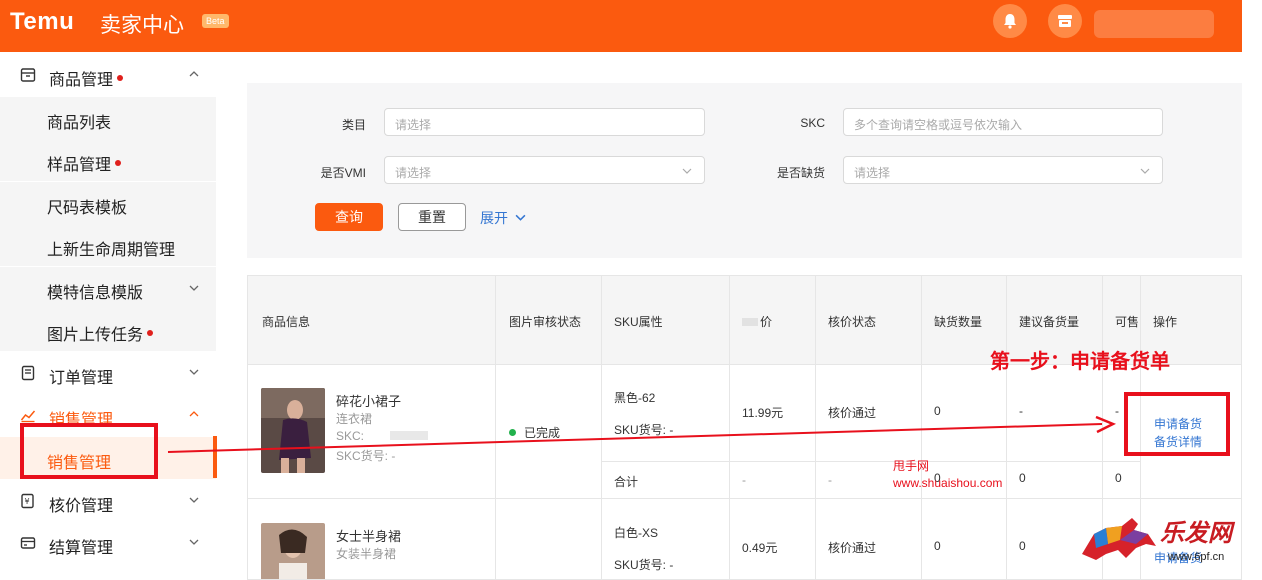  Describe the element at coordinates (642, 434) in the screenshot. I see `annotation-arrow` at that location.